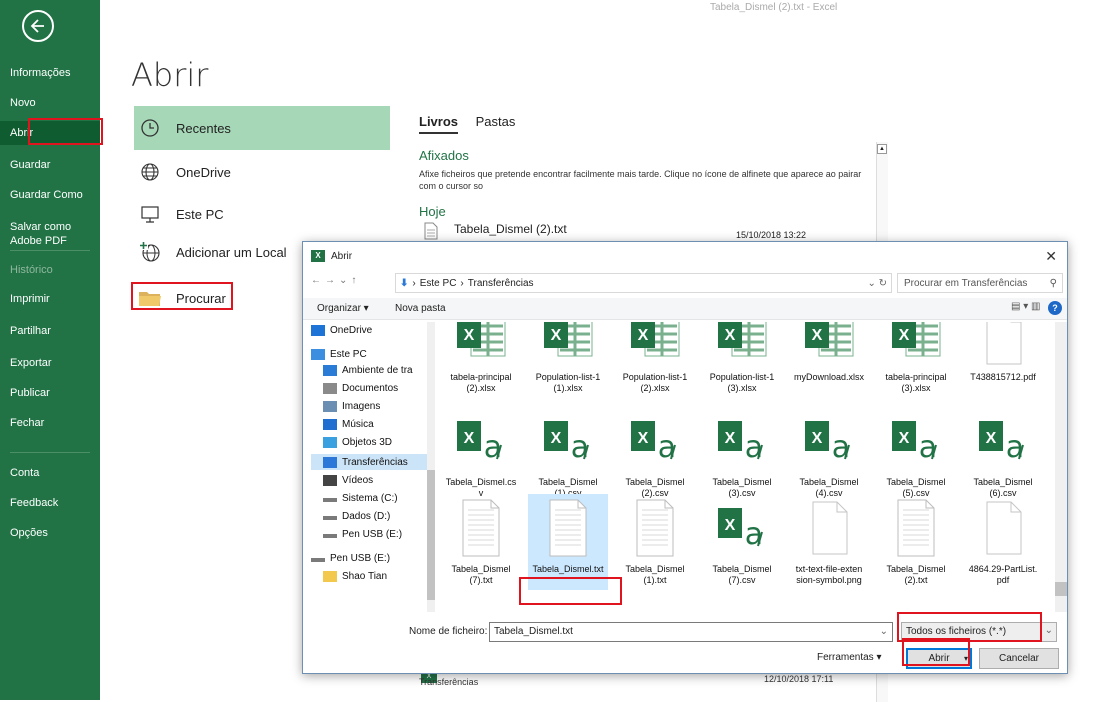 This screenshot has height=702, width=1116. I want to click on backstage-item-exportar: Exportar, so click(50, 363).